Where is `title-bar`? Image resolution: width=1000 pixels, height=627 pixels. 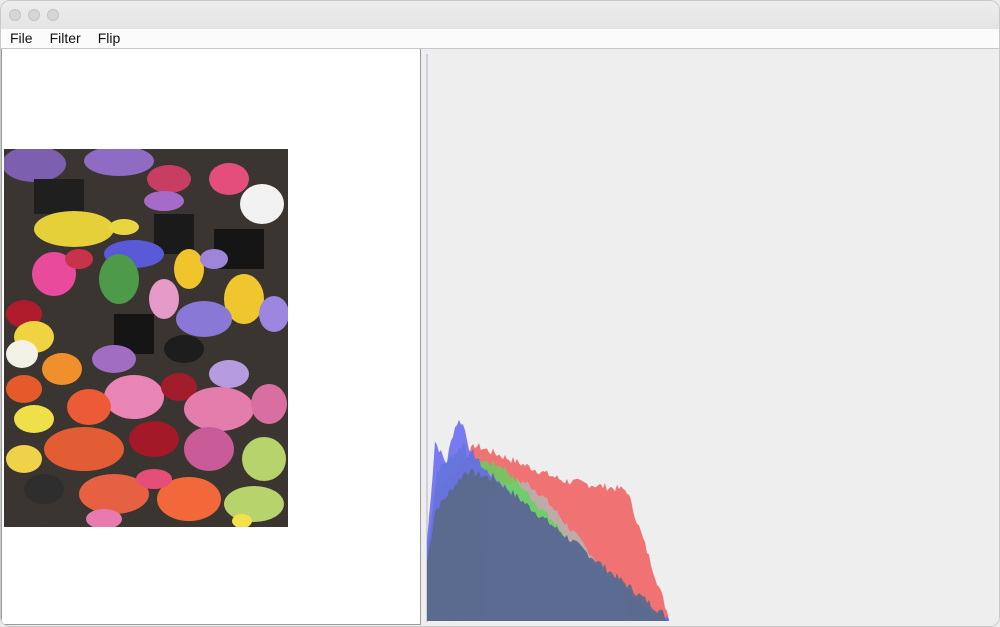 title-bar is located at coordinates (500, 15).